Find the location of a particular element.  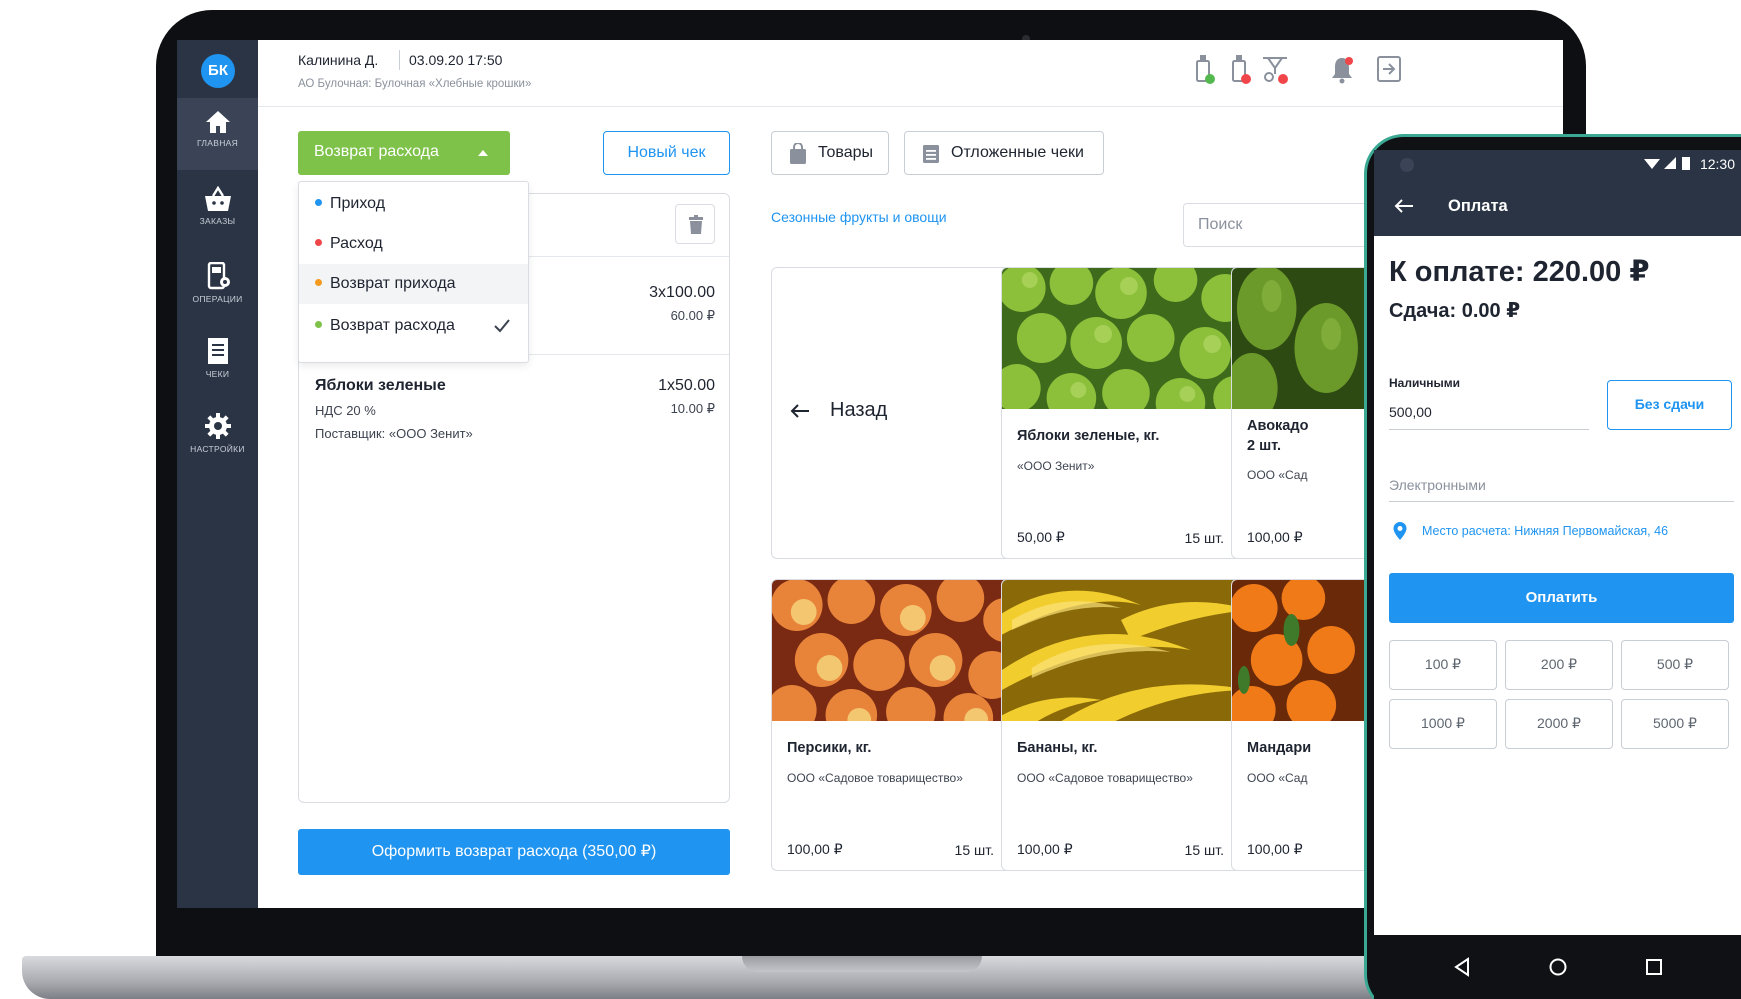

android-nav-bar is located at coordinates (1557, 967).